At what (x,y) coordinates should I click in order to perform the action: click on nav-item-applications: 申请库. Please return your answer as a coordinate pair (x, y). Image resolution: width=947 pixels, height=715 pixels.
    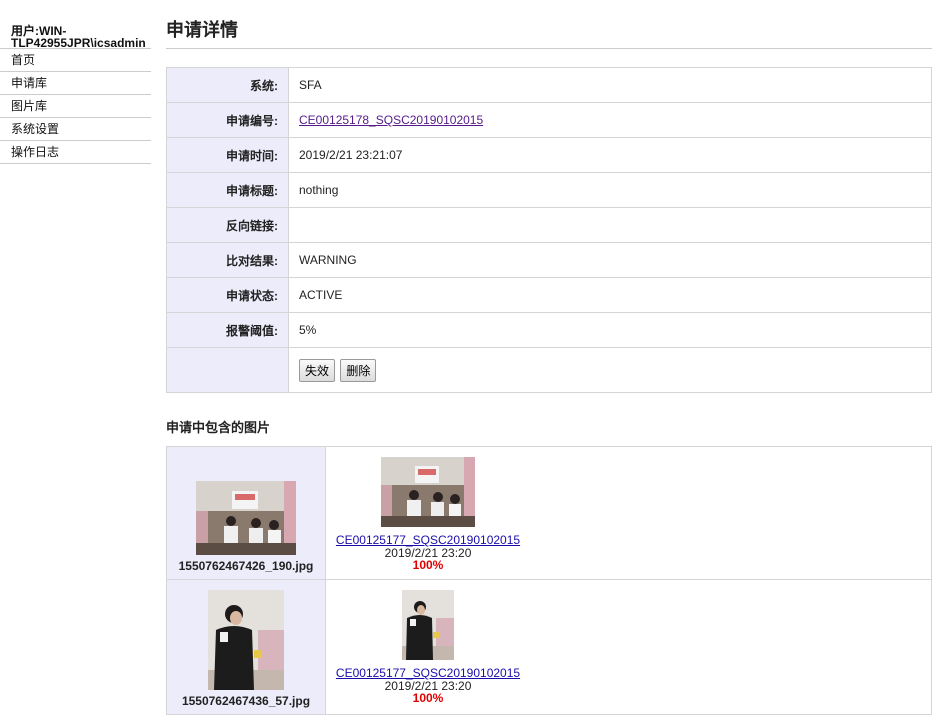
    Looking at the image, I should click on (75, 83).